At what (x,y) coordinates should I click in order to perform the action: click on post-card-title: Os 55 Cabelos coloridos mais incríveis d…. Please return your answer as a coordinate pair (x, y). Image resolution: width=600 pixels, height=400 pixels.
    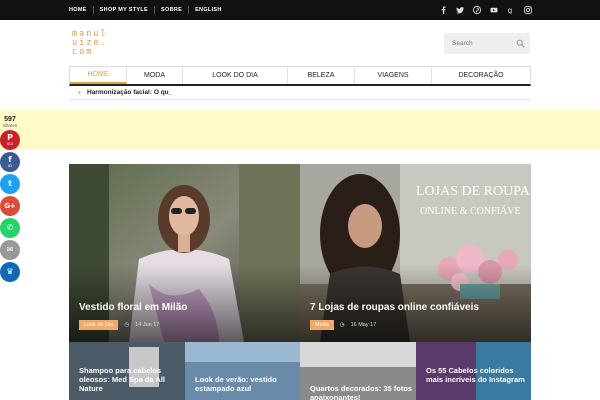
    Looking at the image, I should click on (478, 375).